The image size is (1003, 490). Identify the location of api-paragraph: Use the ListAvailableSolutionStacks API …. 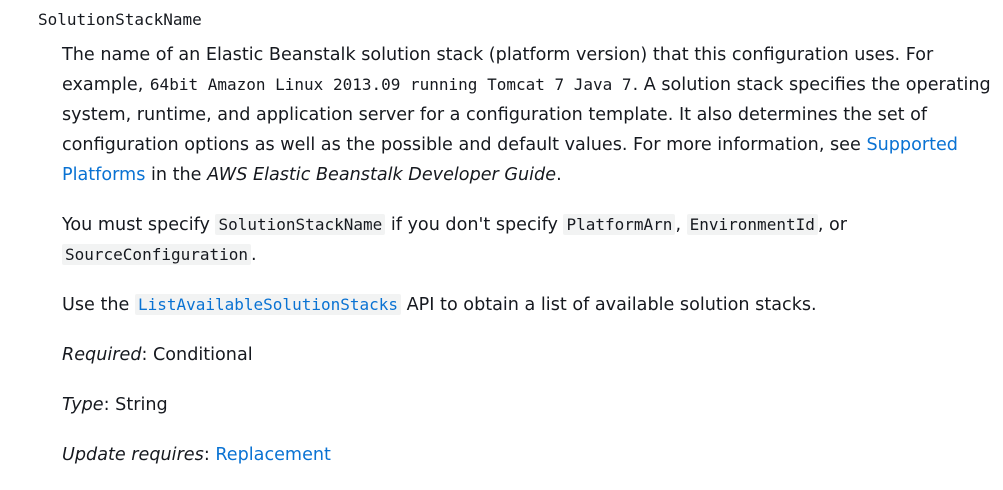
(527, 305).